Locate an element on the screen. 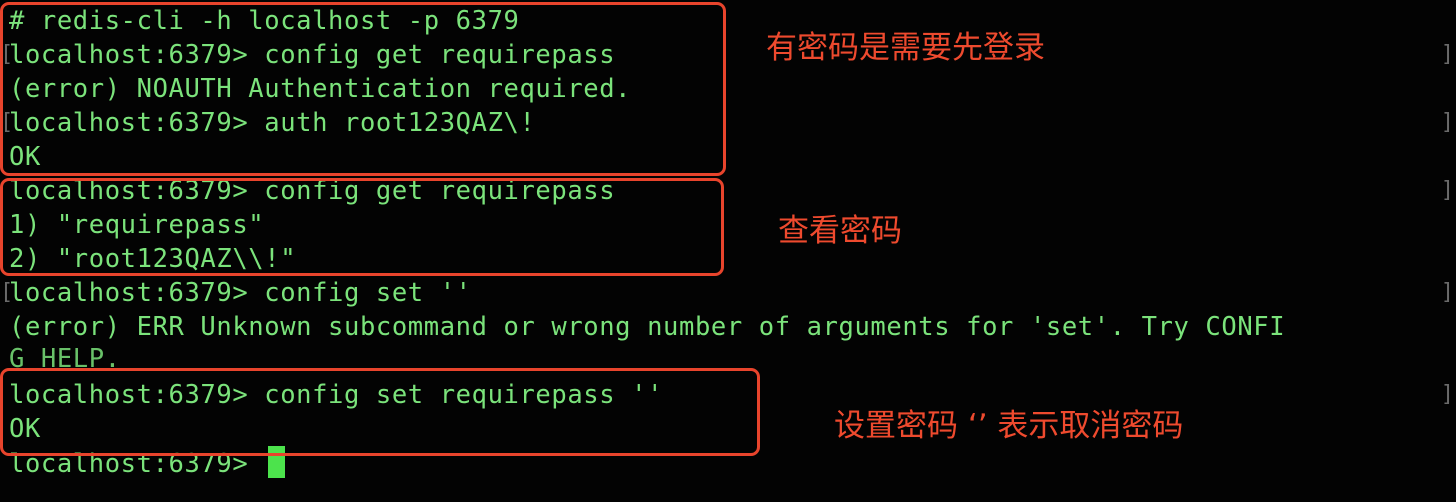 The image size is (1456, 502). clear-password-highlight-box is located at coordinates (380, 412).